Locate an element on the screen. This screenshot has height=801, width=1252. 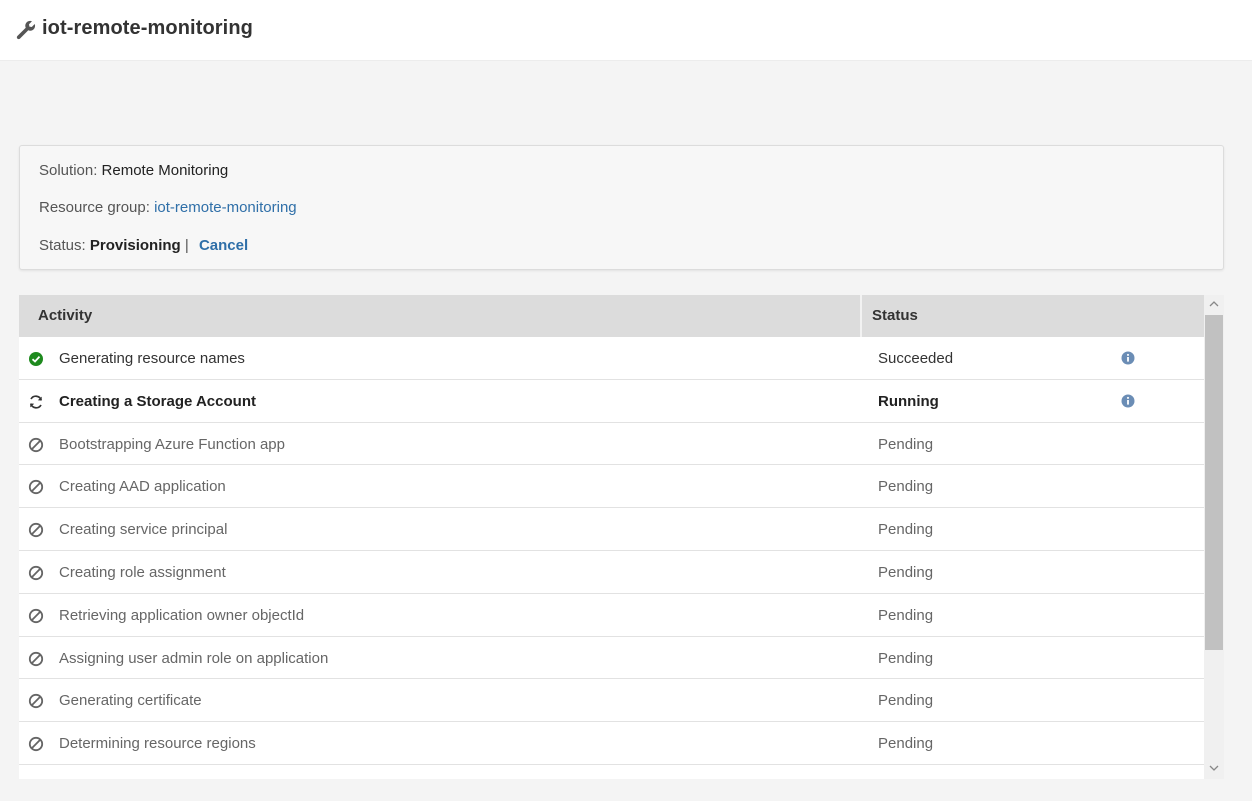
resource-group-line: Resource group: iot-remote-monitoring is located at coordinates (168, 207).